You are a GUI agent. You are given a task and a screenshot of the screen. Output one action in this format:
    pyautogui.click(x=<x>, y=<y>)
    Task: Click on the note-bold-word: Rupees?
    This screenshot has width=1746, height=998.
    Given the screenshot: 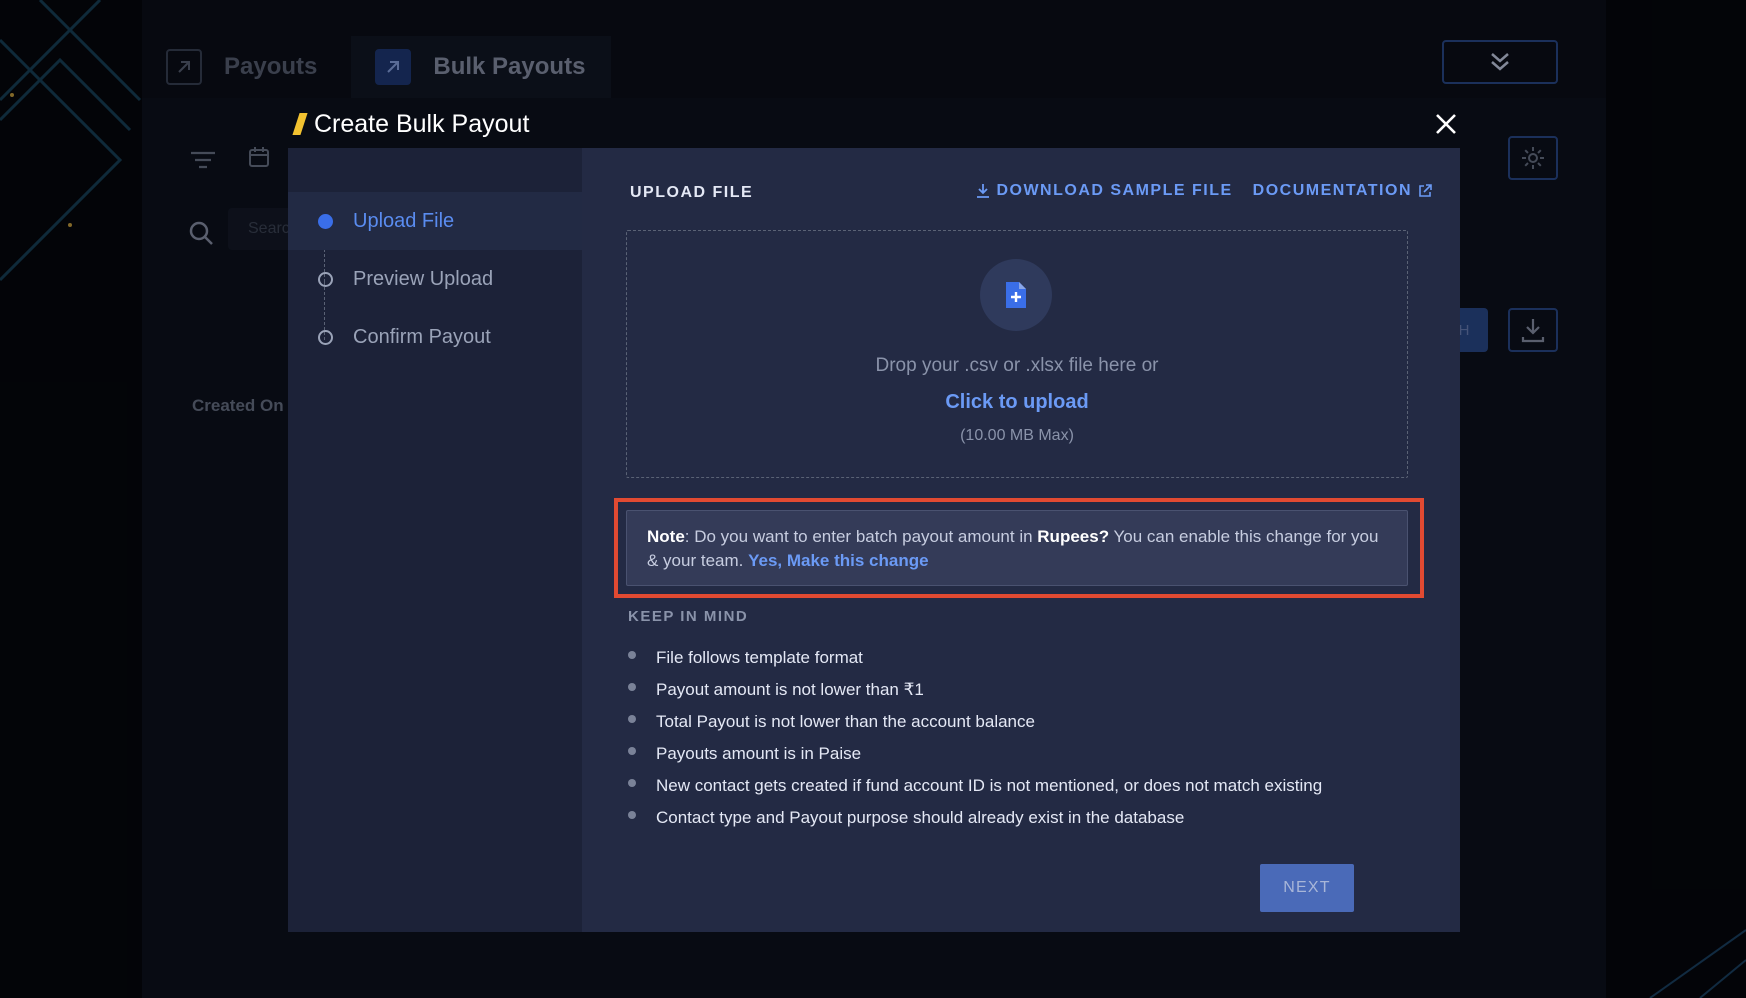 What is the action you would take?
    pyautogui.click(x=1073, y=536)
    